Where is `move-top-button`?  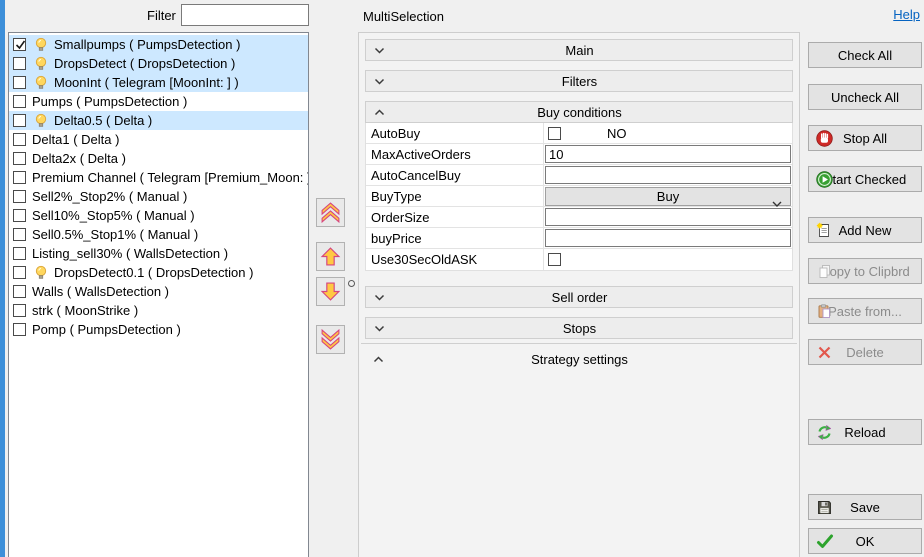
move-top-button is located at coordinates (330, 212).